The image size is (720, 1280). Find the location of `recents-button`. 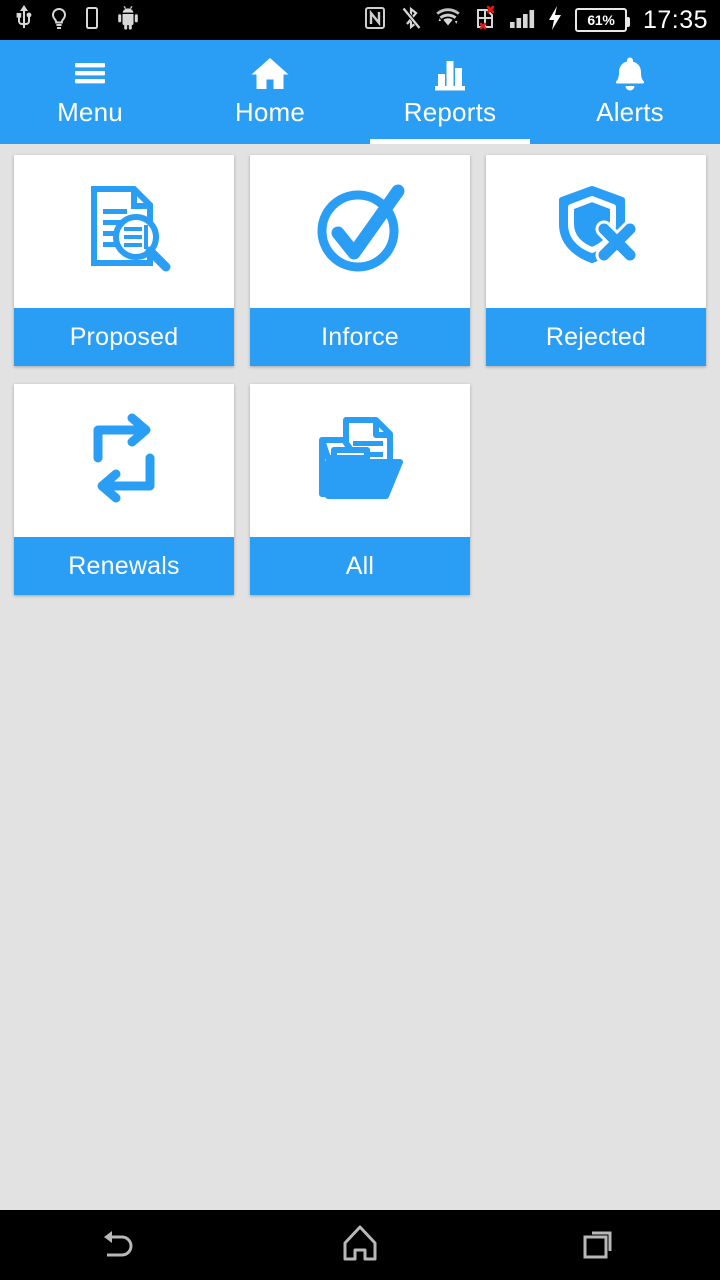

recents-button is located at coordinates (600, 1245).